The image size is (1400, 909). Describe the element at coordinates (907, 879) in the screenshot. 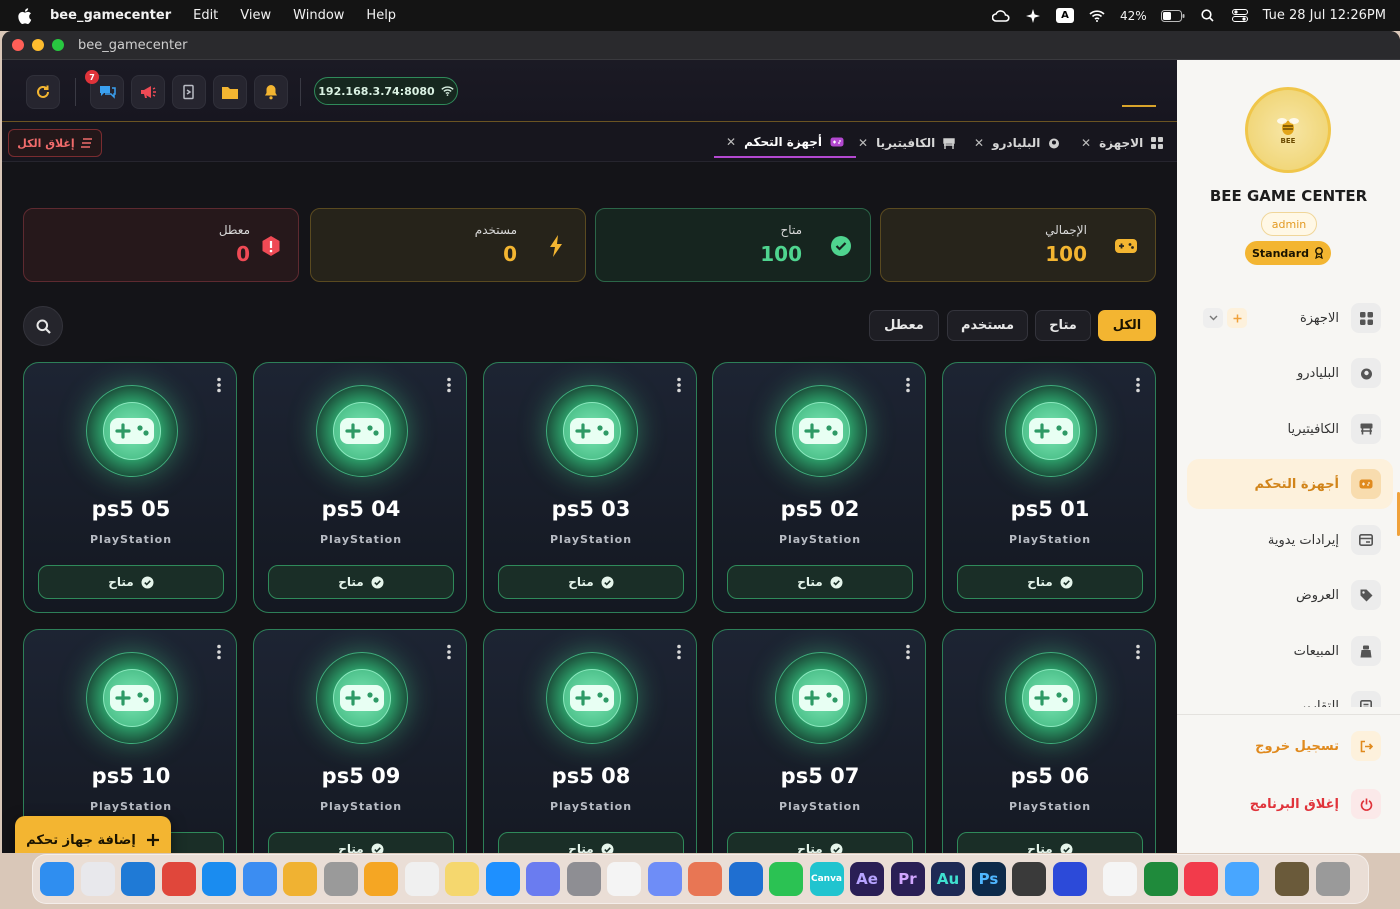

I see `dock-pr-icon: Pr` at that location.